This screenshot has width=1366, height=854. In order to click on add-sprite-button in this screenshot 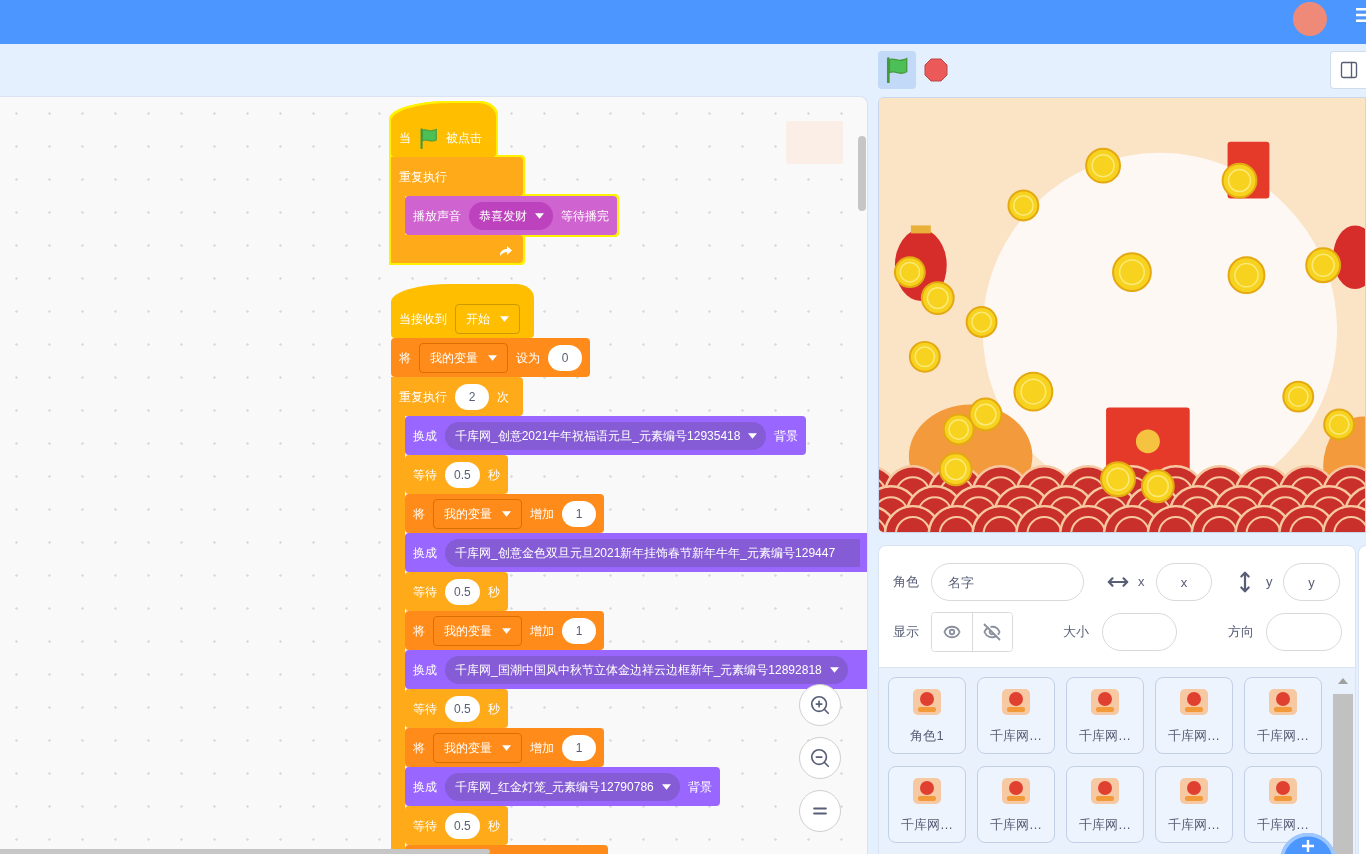, I will do `click(1308, 843)`.